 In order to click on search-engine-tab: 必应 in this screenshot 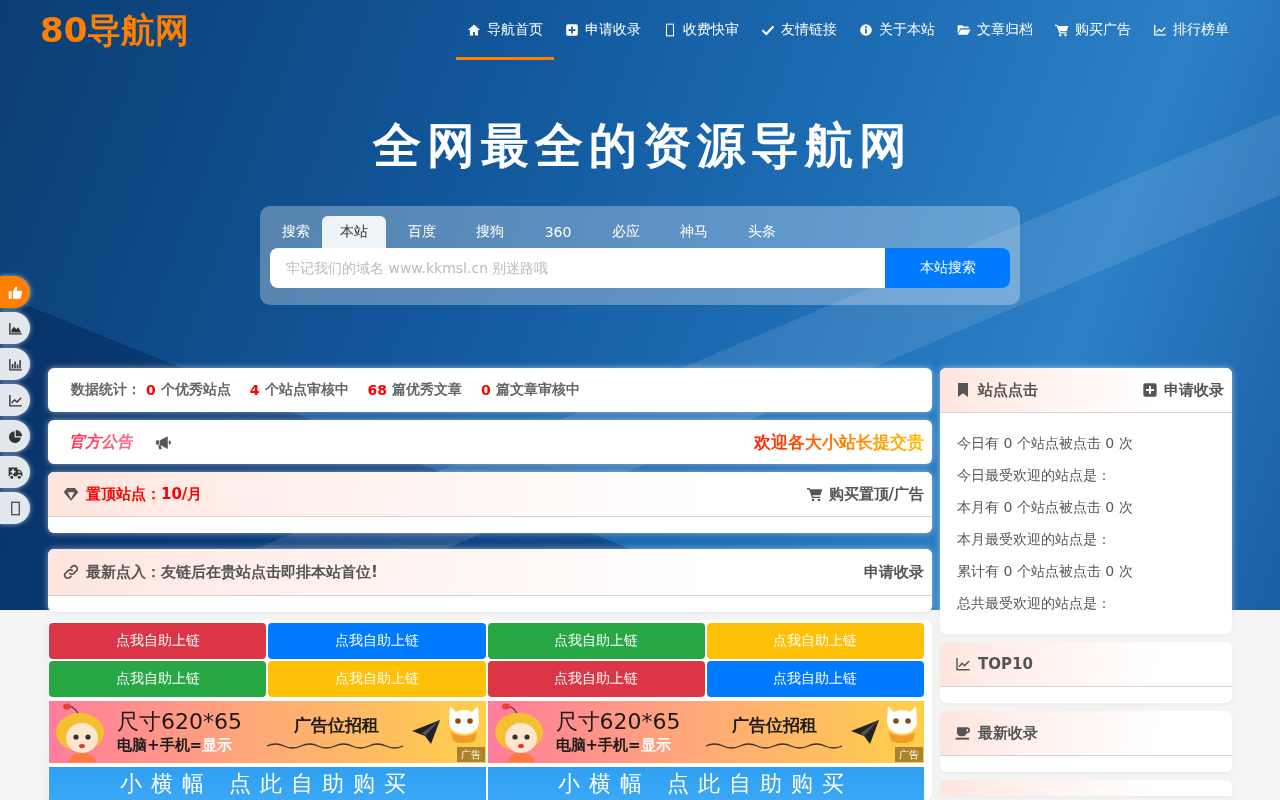, I will do `click(626, 232)`.